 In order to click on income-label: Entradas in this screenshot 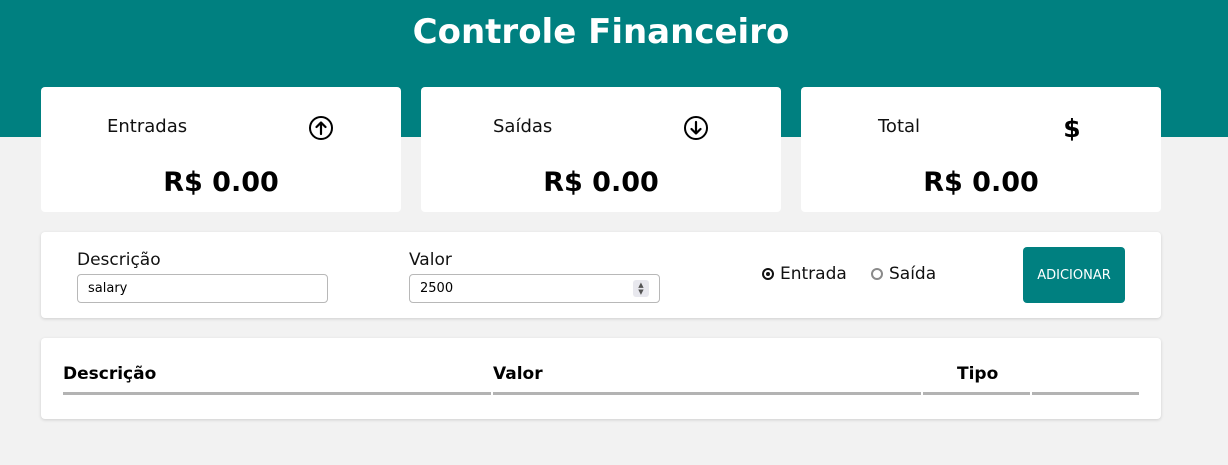, I will do `click(147, 126)`.